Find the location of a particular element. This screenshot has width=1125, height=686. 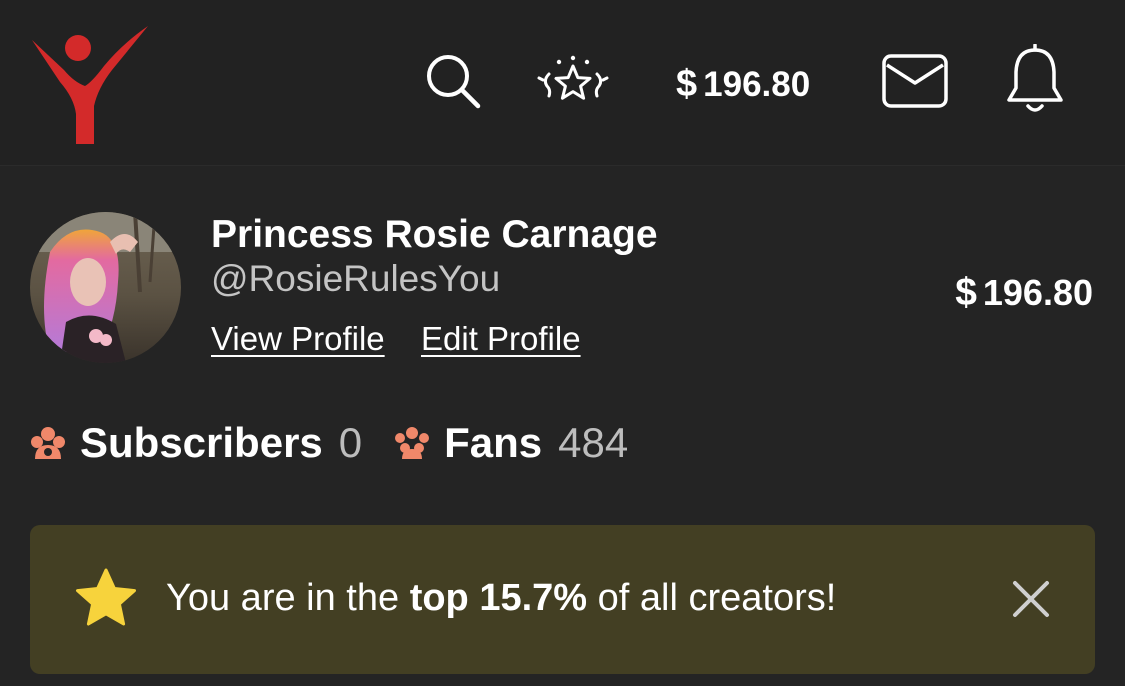

profile-handle: @RosieRulesYou is located at coordinates (356, 278).